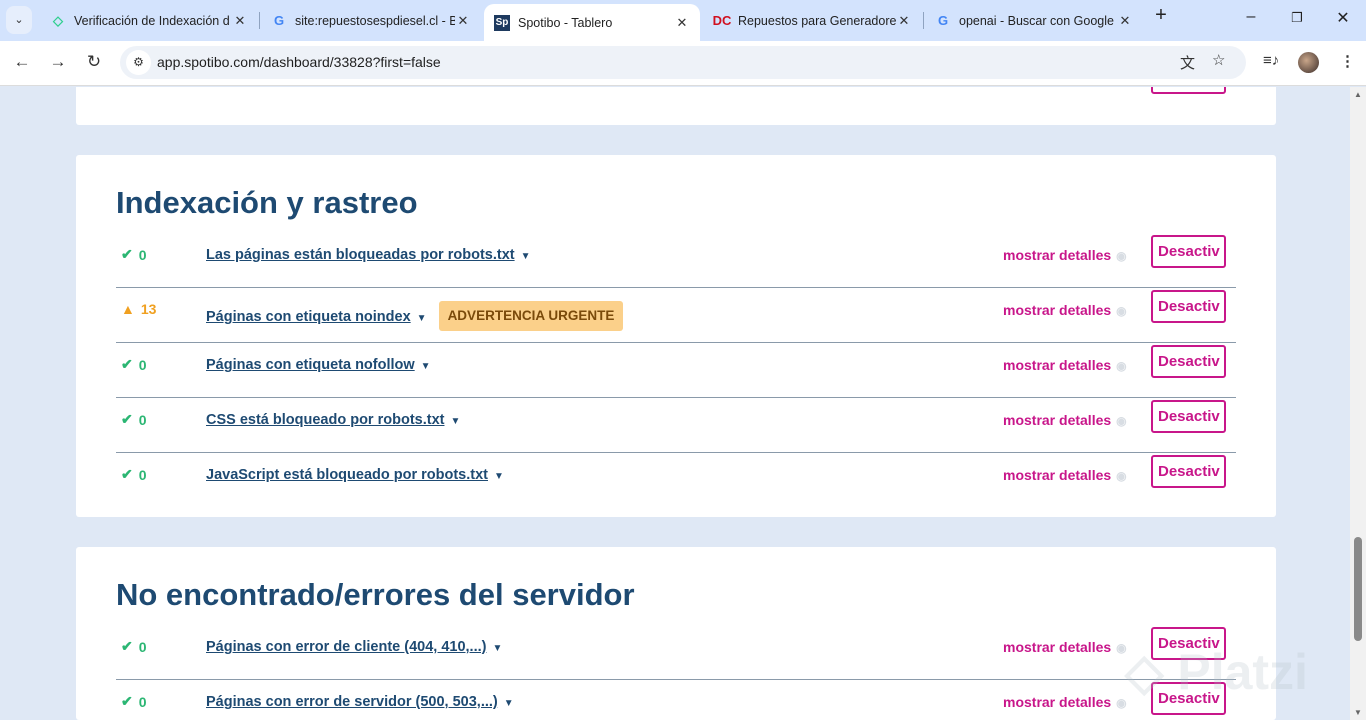 The image size is (1366, 720). I want to click on minimize-button: –, so click(1251, 17).